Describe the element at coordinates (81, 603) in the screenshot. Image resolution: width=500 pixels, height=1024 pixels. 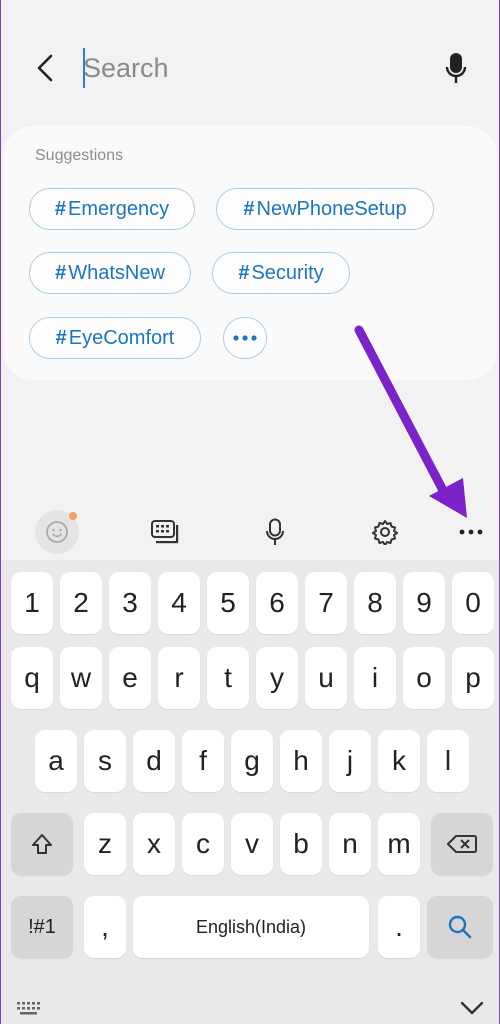
I see `key-2: 2` at that location.